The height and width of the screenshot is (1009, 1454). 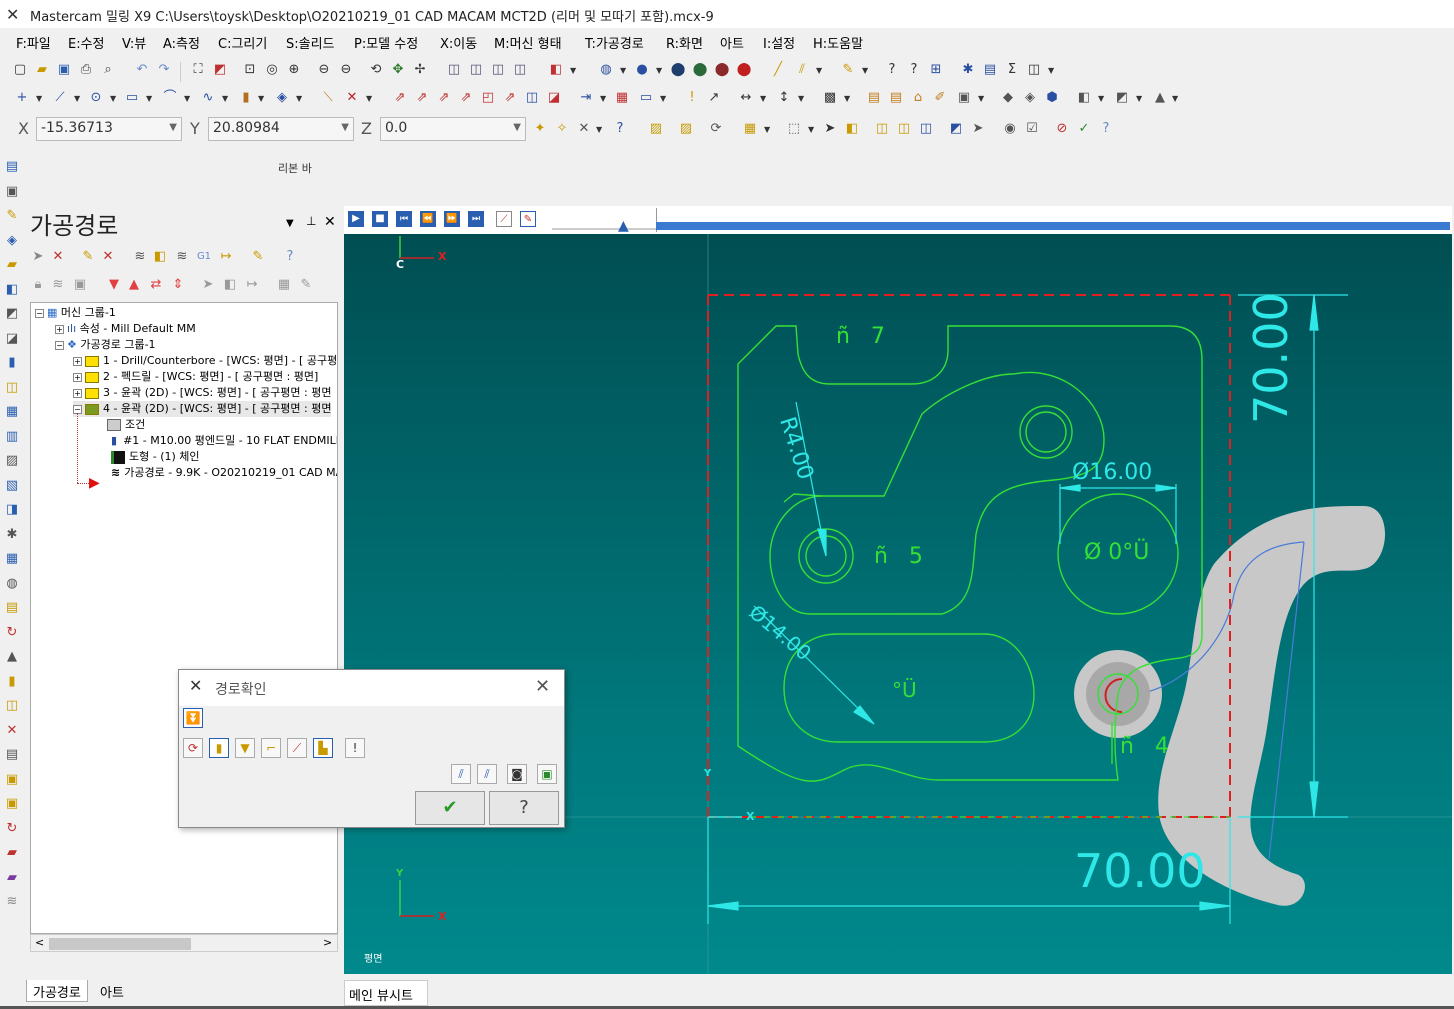 What do you see at coordinates (1053, 226) in the screenshot?
I see `progress-bar` at bounding box center [1053, 226].